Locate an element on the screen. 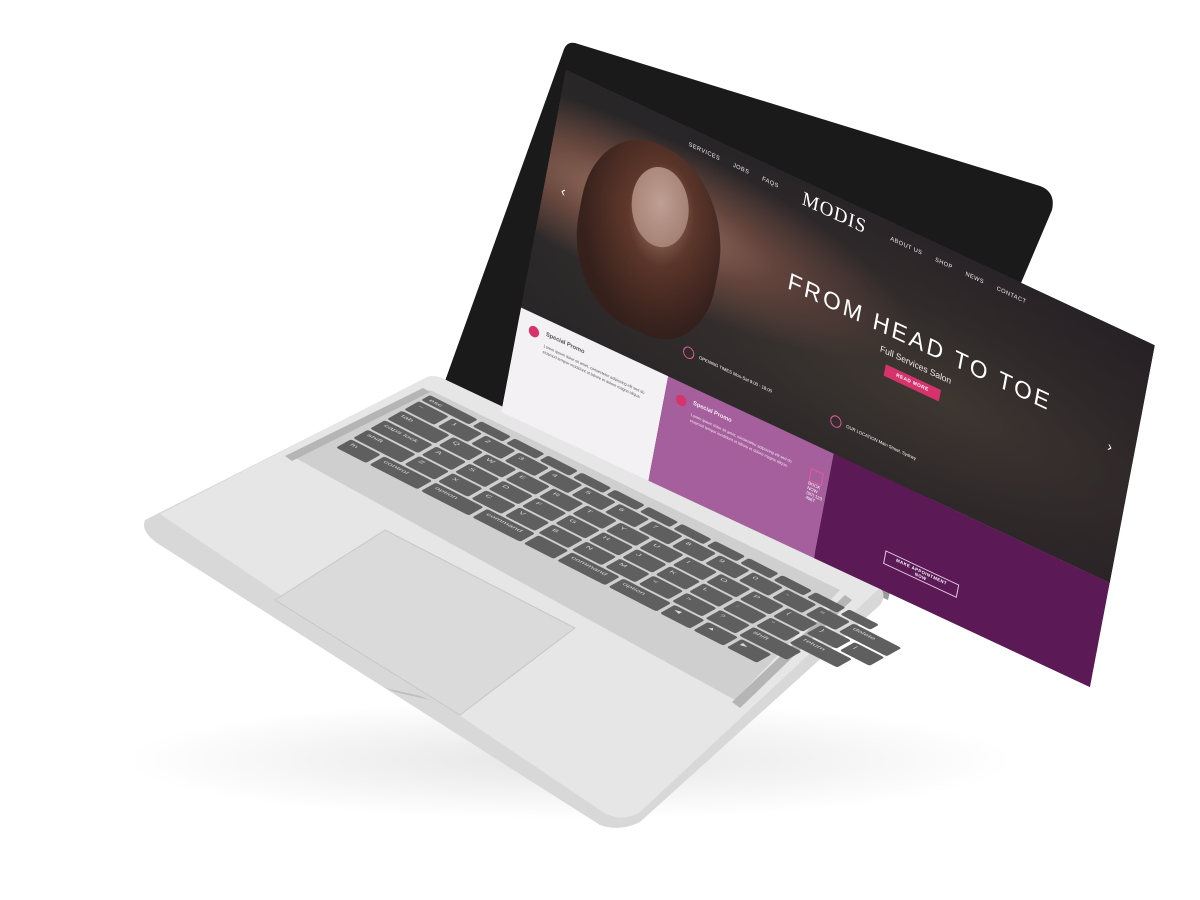 The height and width of the screenshot is (900, 1200). nav-link-jobs: JOBS is located at coordinates (740, 169).